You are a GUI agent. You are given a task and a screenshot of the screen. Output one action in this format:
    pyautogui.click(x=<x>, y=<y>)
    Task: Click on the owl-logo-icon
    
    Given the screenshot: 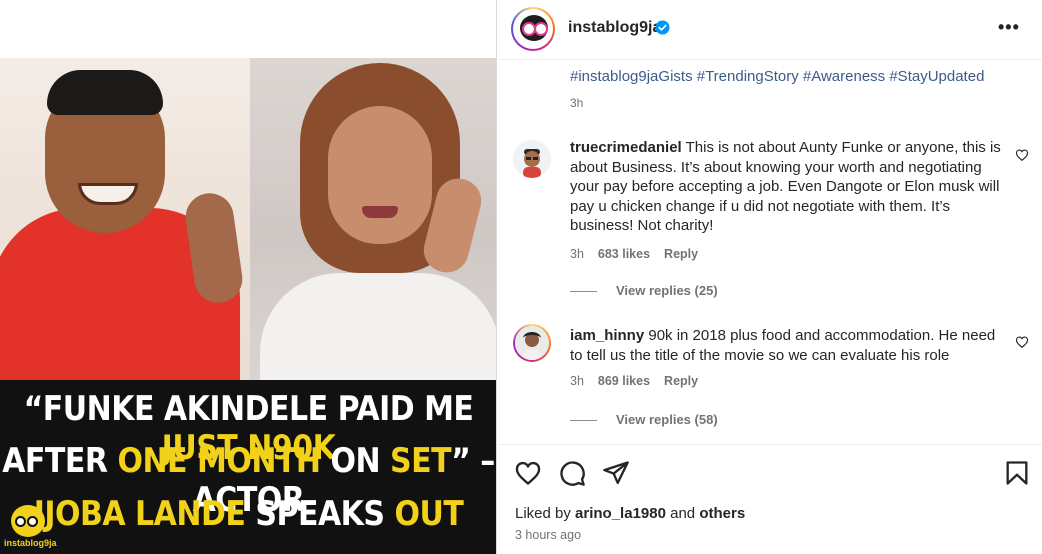 What is the action you would take?
    pyautogui.click(x=534, y=28)
    